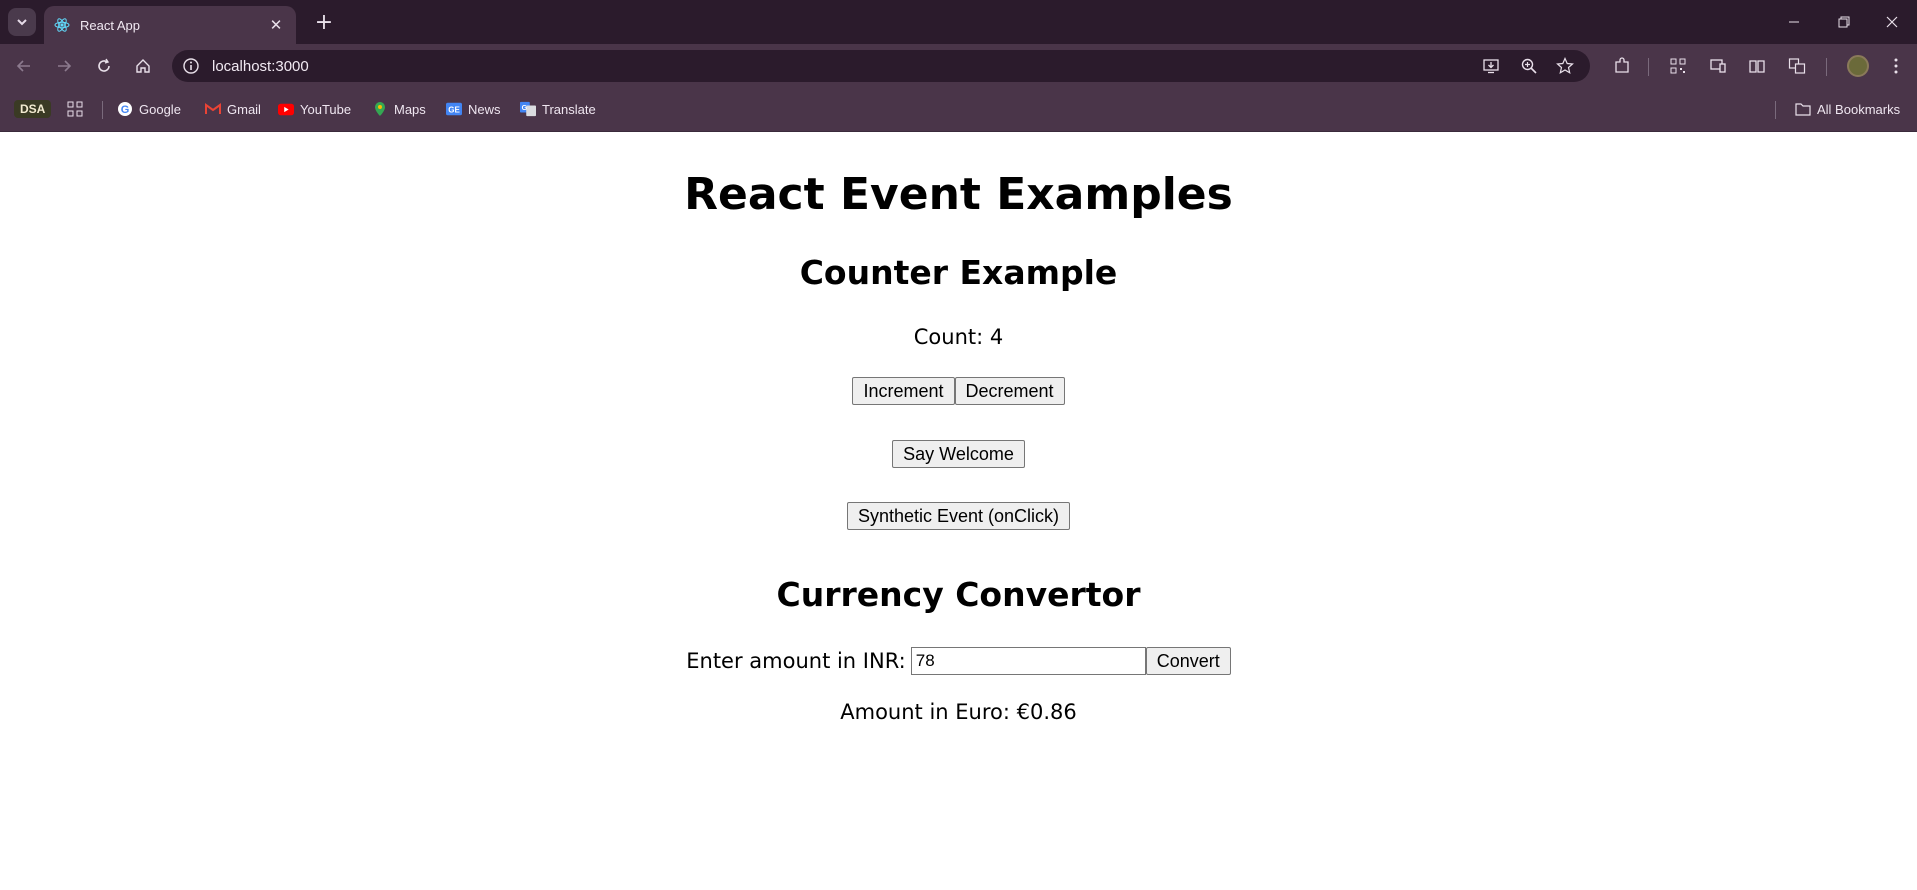  I want to click on google-icon: G, so click(125, 109).